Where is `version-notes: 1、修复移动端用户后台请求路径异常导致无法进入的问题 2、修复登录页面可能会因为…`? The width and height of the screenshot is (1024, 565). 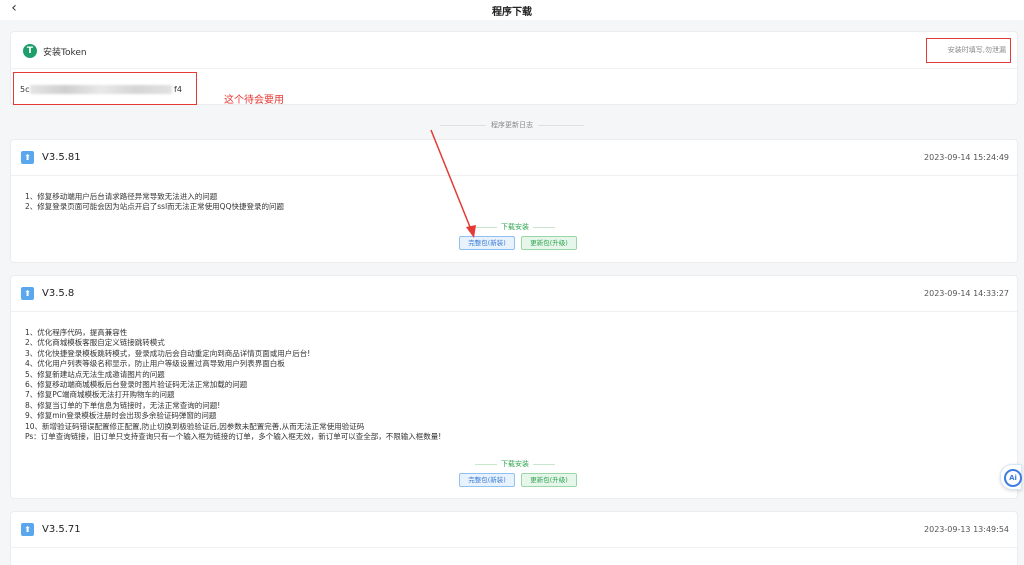 version-notes: 1、修复移动端用户后台请求路径异常导致无法进入的问题 2、修复登录页面可能会因为… is located at coordinates (154, 202).